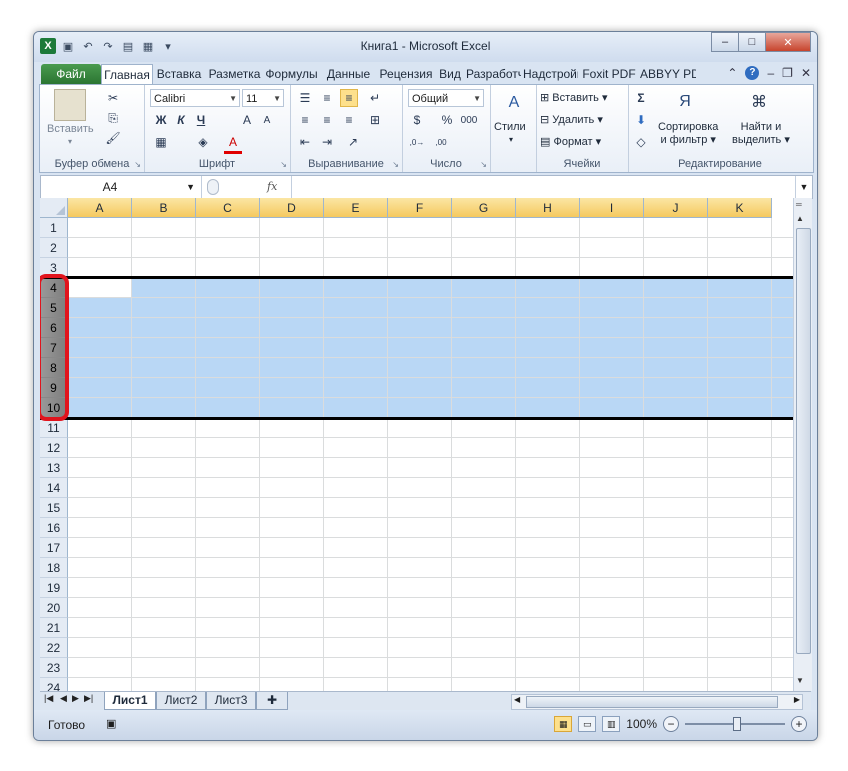  What do you see at coordinates (493, 74) in the screenshot?
I see `tab-developer: Разработчик` at bounding box center [493, 74].